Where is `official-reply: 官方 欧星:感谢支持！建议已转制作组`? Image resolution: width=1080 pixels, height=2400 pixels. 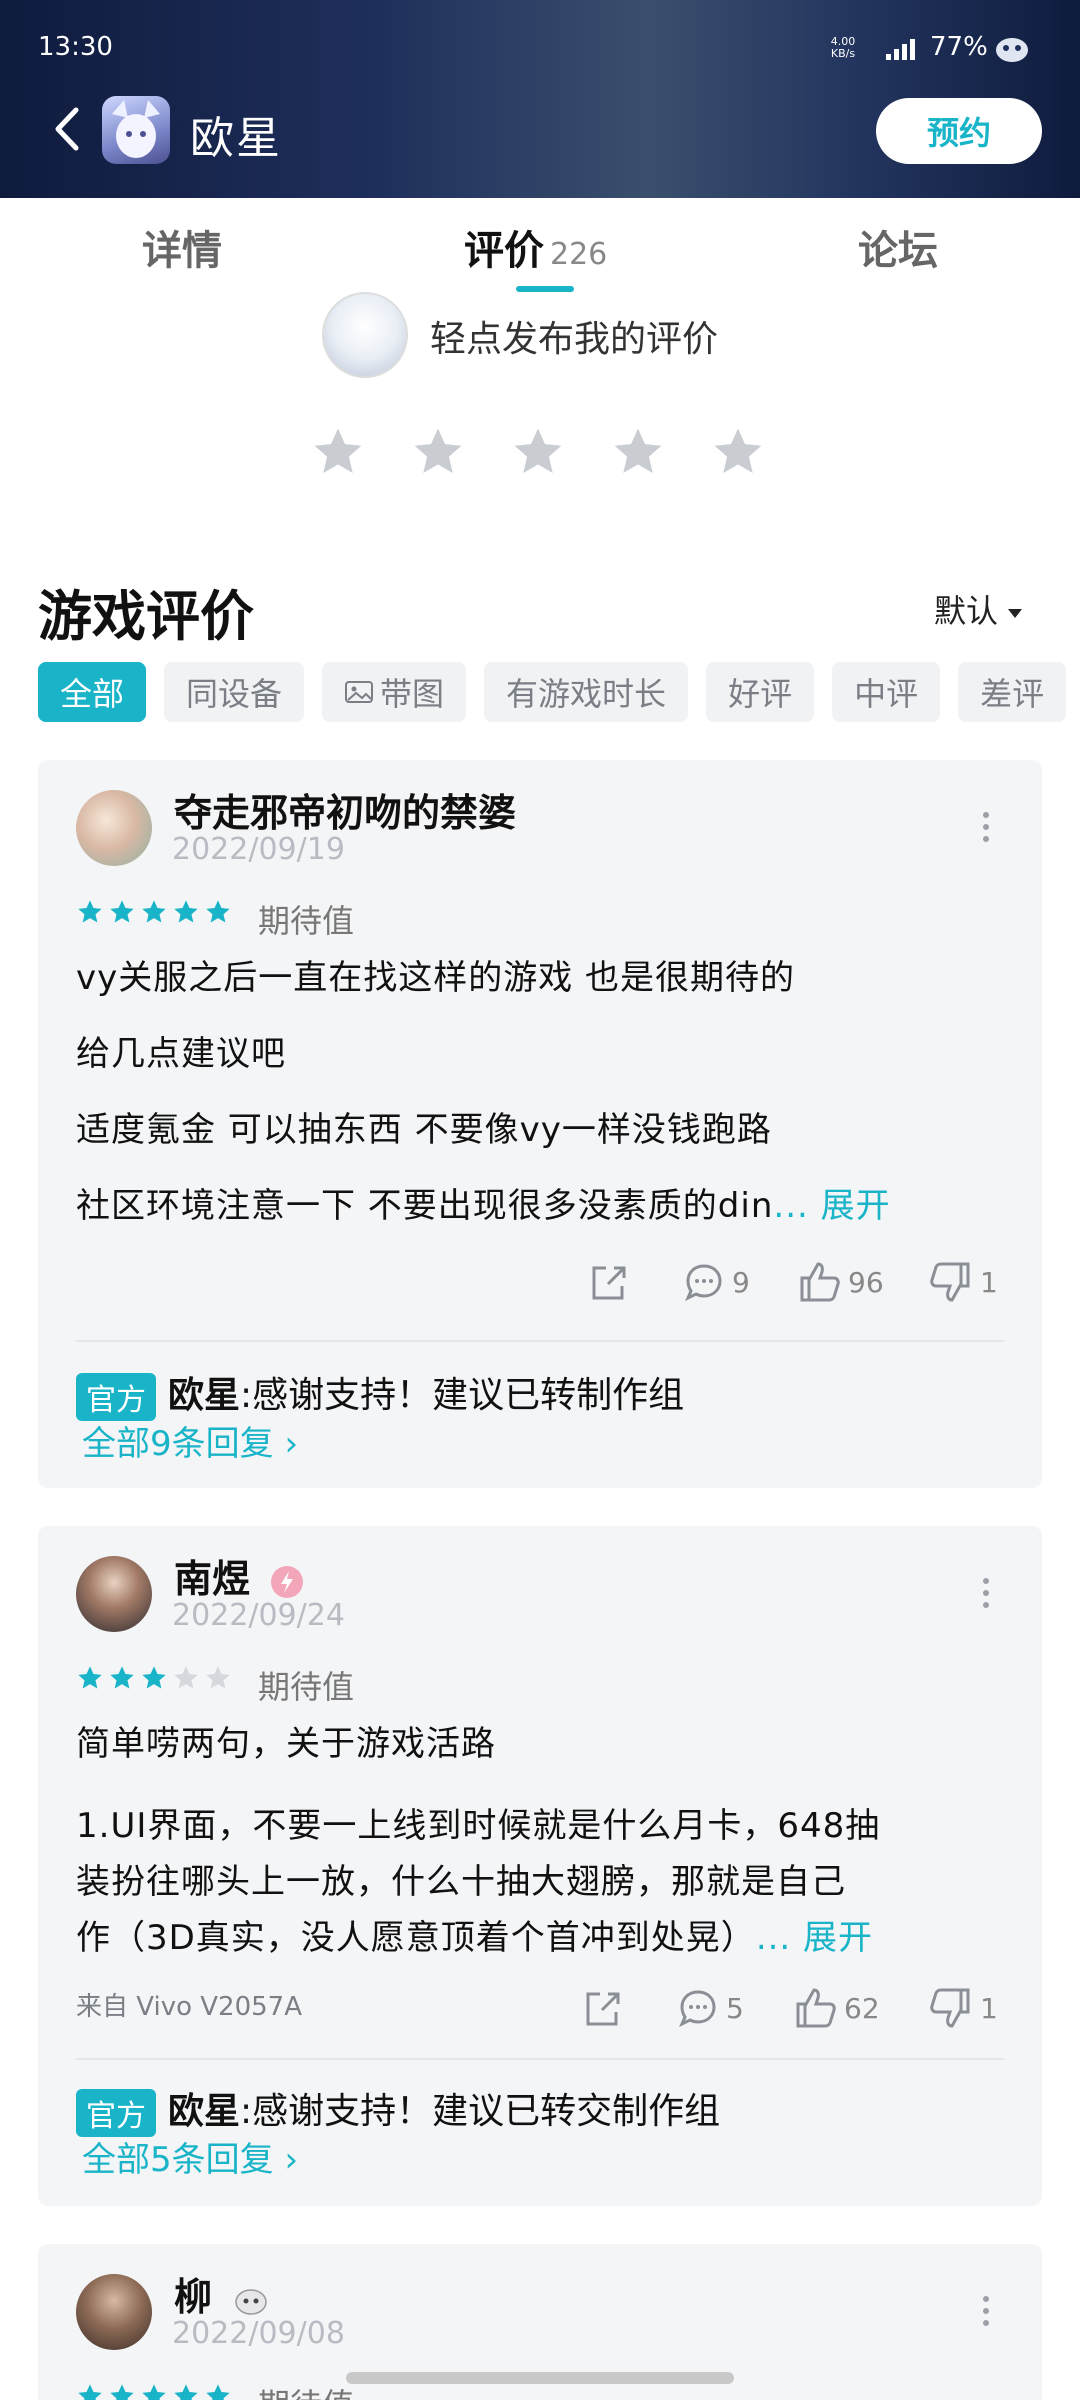
official-reply: 官方 欧星:感谢支持！建议已转制作组 is located at coordinates (380, 1393).